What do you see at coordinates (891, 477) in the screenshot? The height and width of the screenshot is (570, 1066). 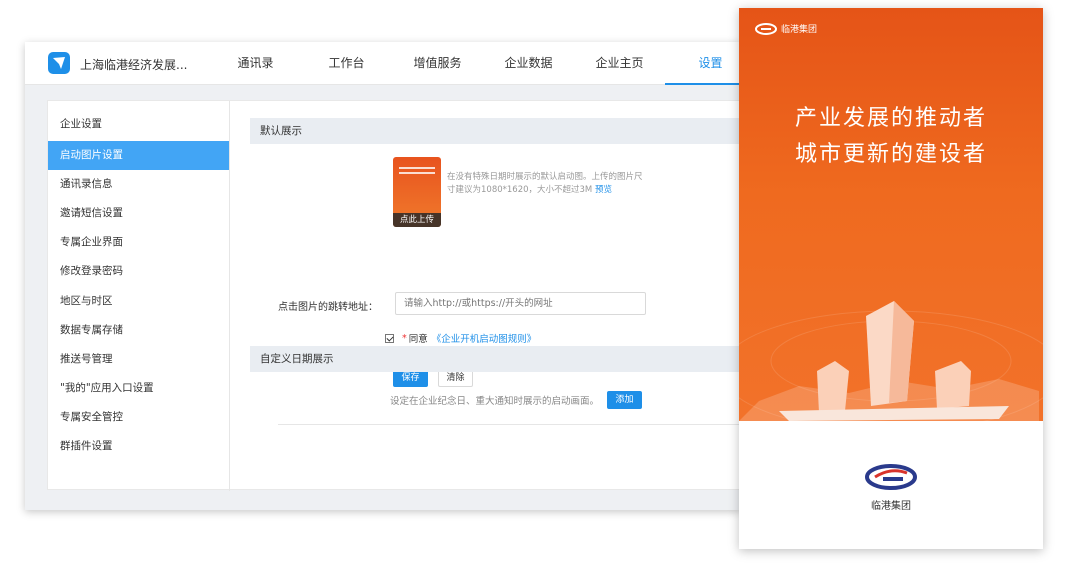 I see `brand-emblem-icon` at bounding box center [891, 477].